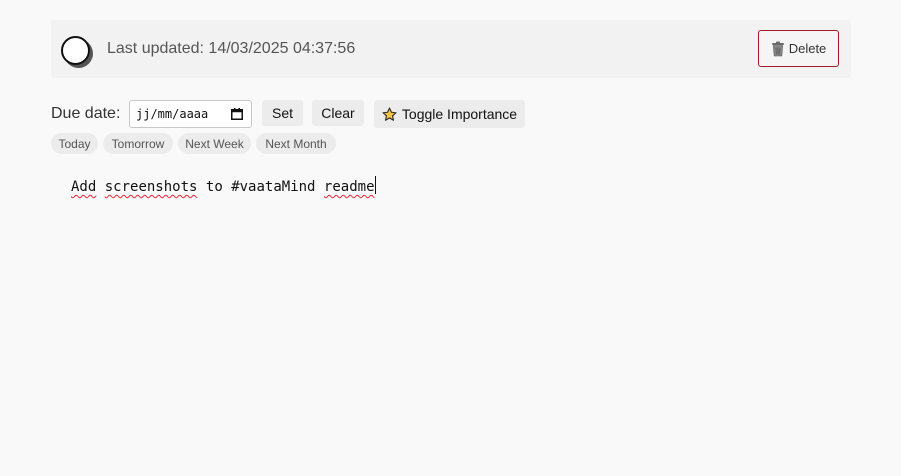 This screenshot has width=901, height=476. I want to click on note-word: screenshots, so click(151, 187).